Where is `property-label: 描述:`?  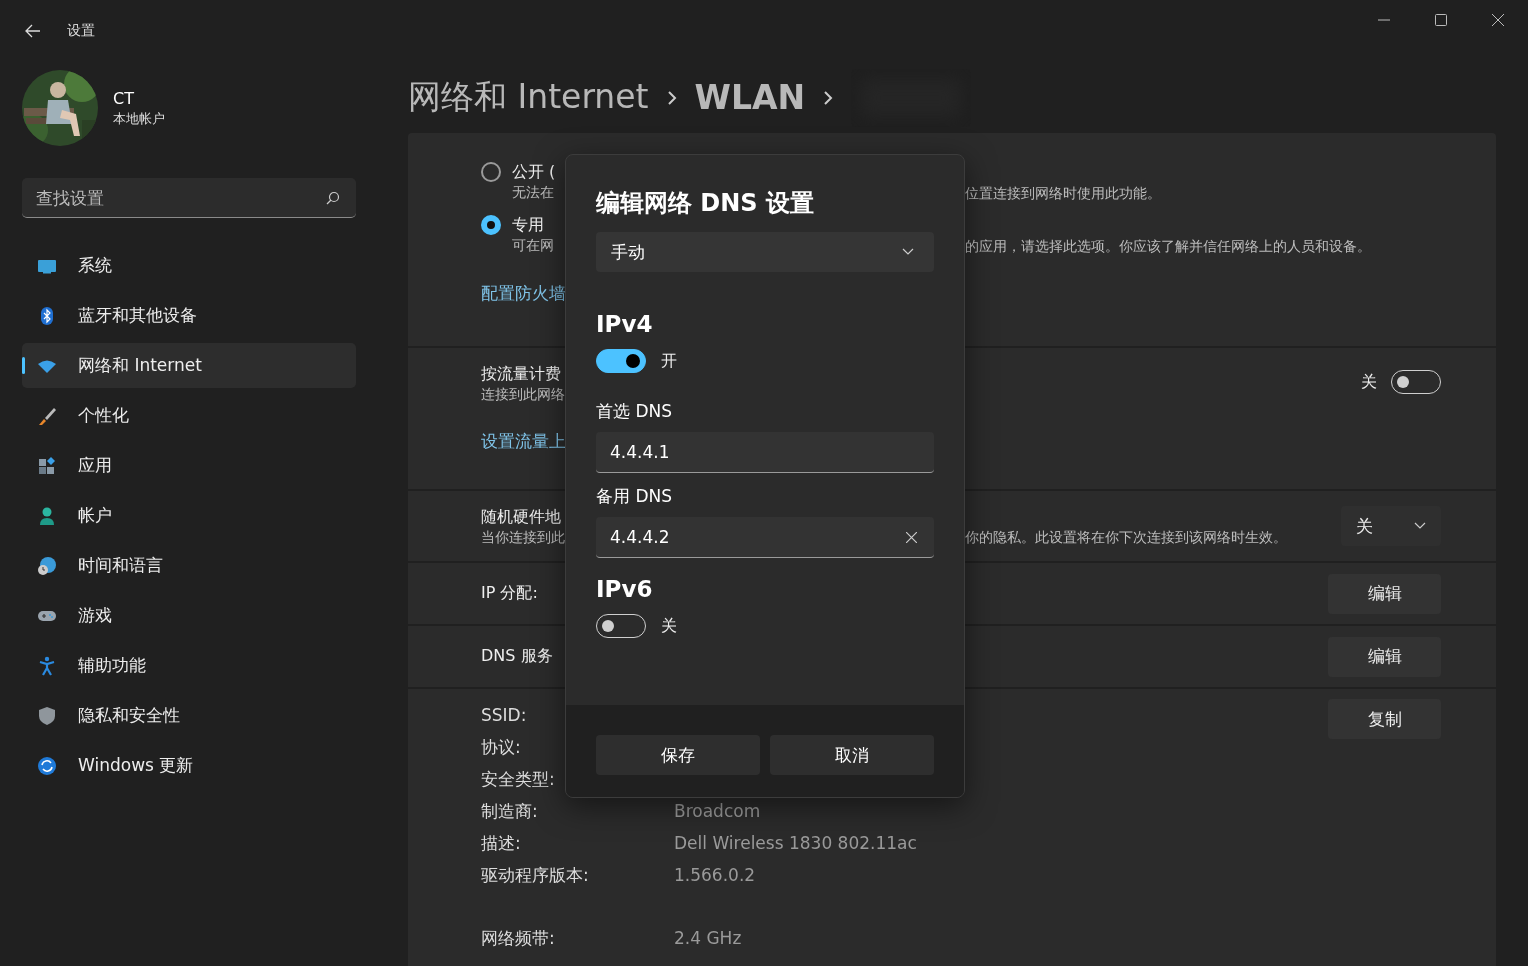
property-label: 描述: is located at coordinates (501, 843).